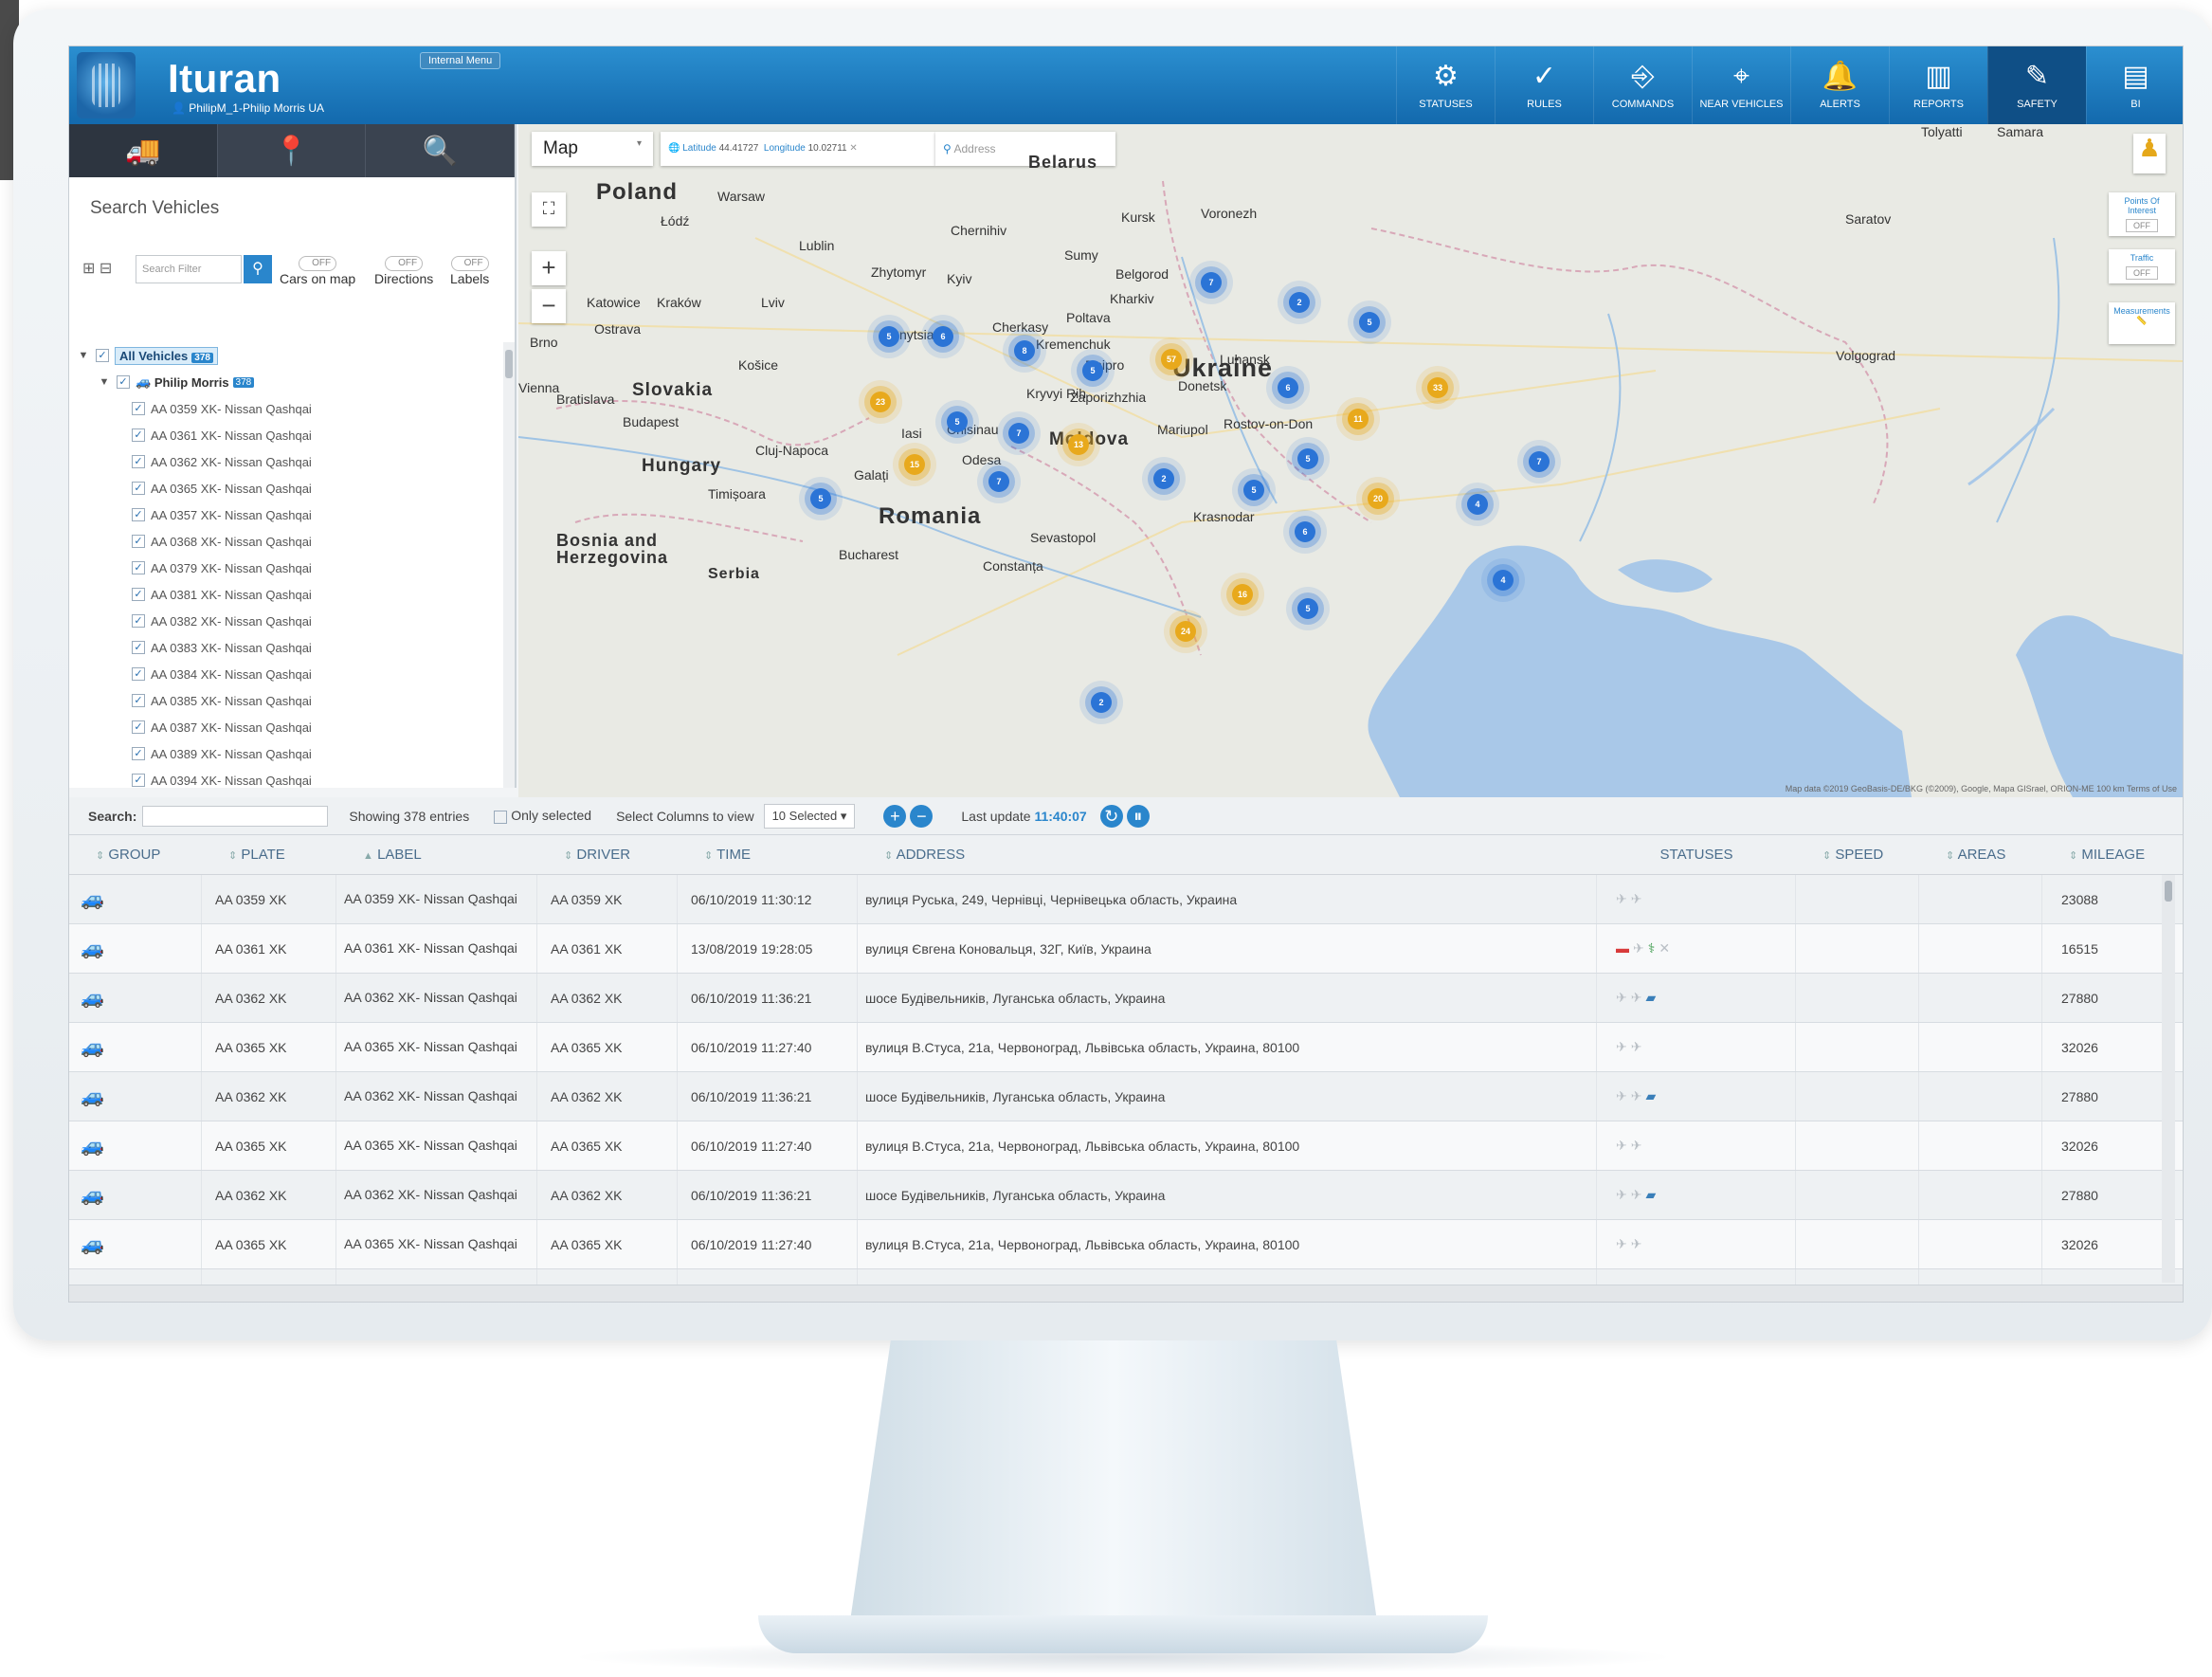  Describe the element at coordinates (441, 150) in the screenshot. I see `tab-search-map: 🔍` at that location.